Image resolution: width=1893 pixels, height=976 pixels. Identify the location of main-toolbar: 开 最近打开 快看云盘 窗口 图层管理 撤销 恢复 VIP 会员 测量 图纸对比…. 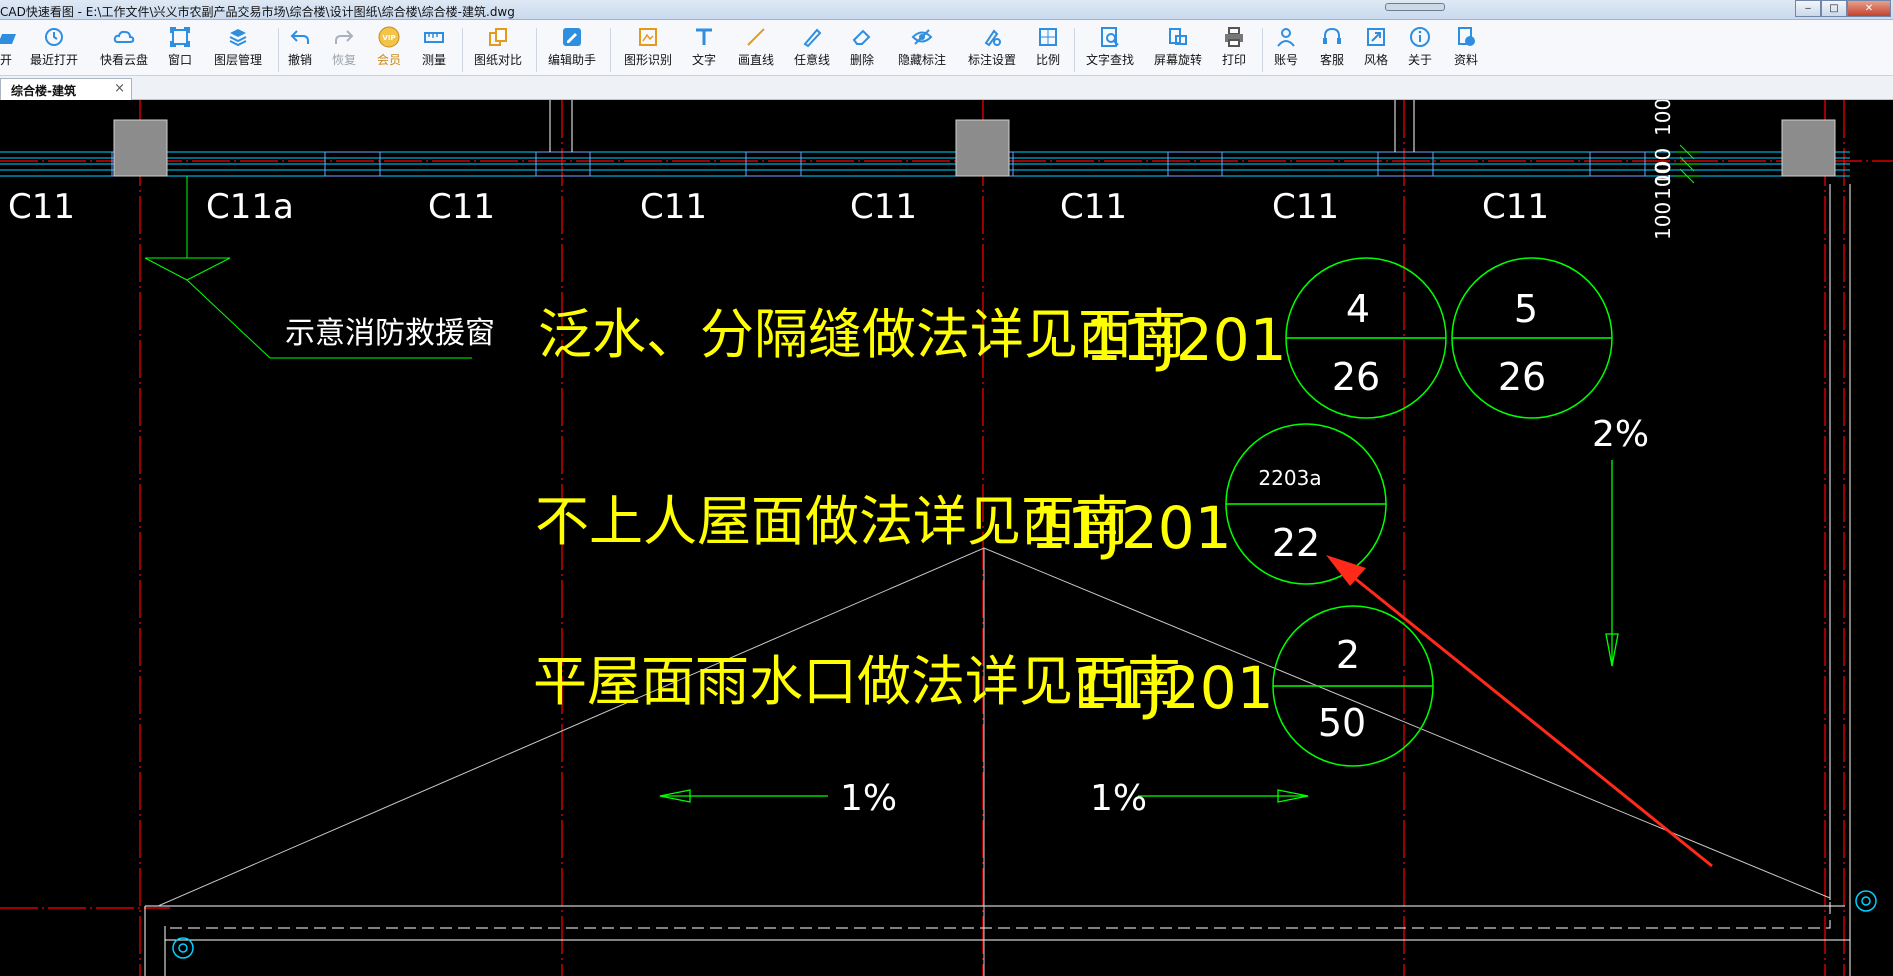
(946, 48).